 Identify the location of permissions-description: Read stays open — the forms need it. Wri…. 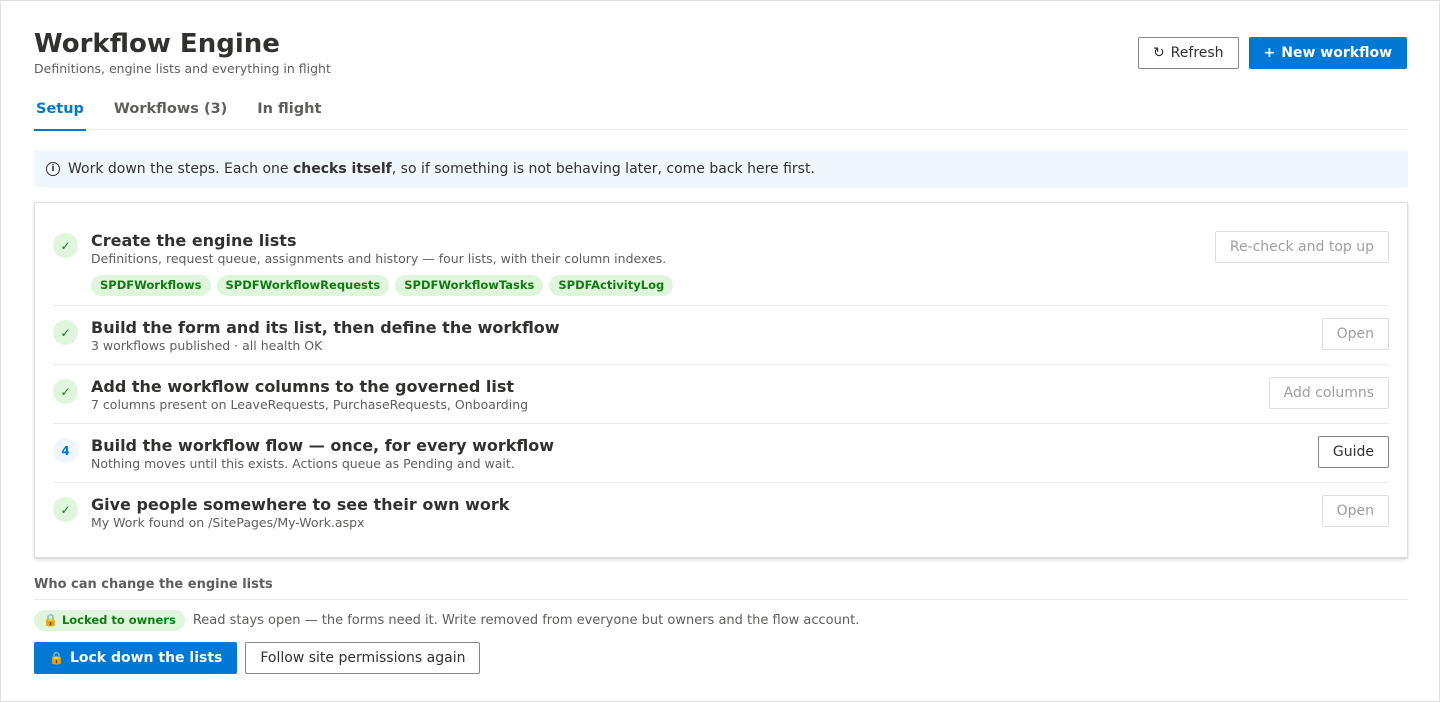
(526, 620).